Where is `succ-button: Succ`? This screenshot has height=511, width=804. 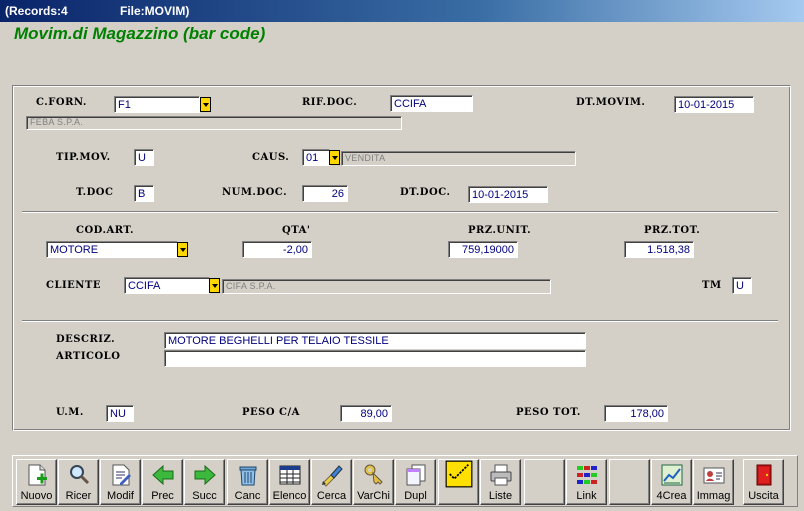
succ-button: Succ is located at coordinates (204, 482).